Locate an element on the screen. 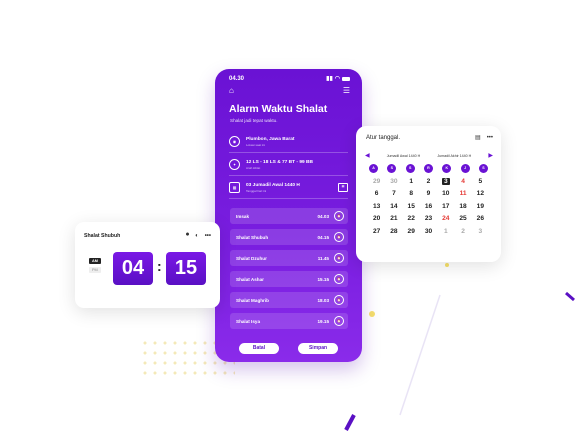  alarm-item: Shalat Dzuhur 11.45 ⏰ is located at coordinates (289, 258).